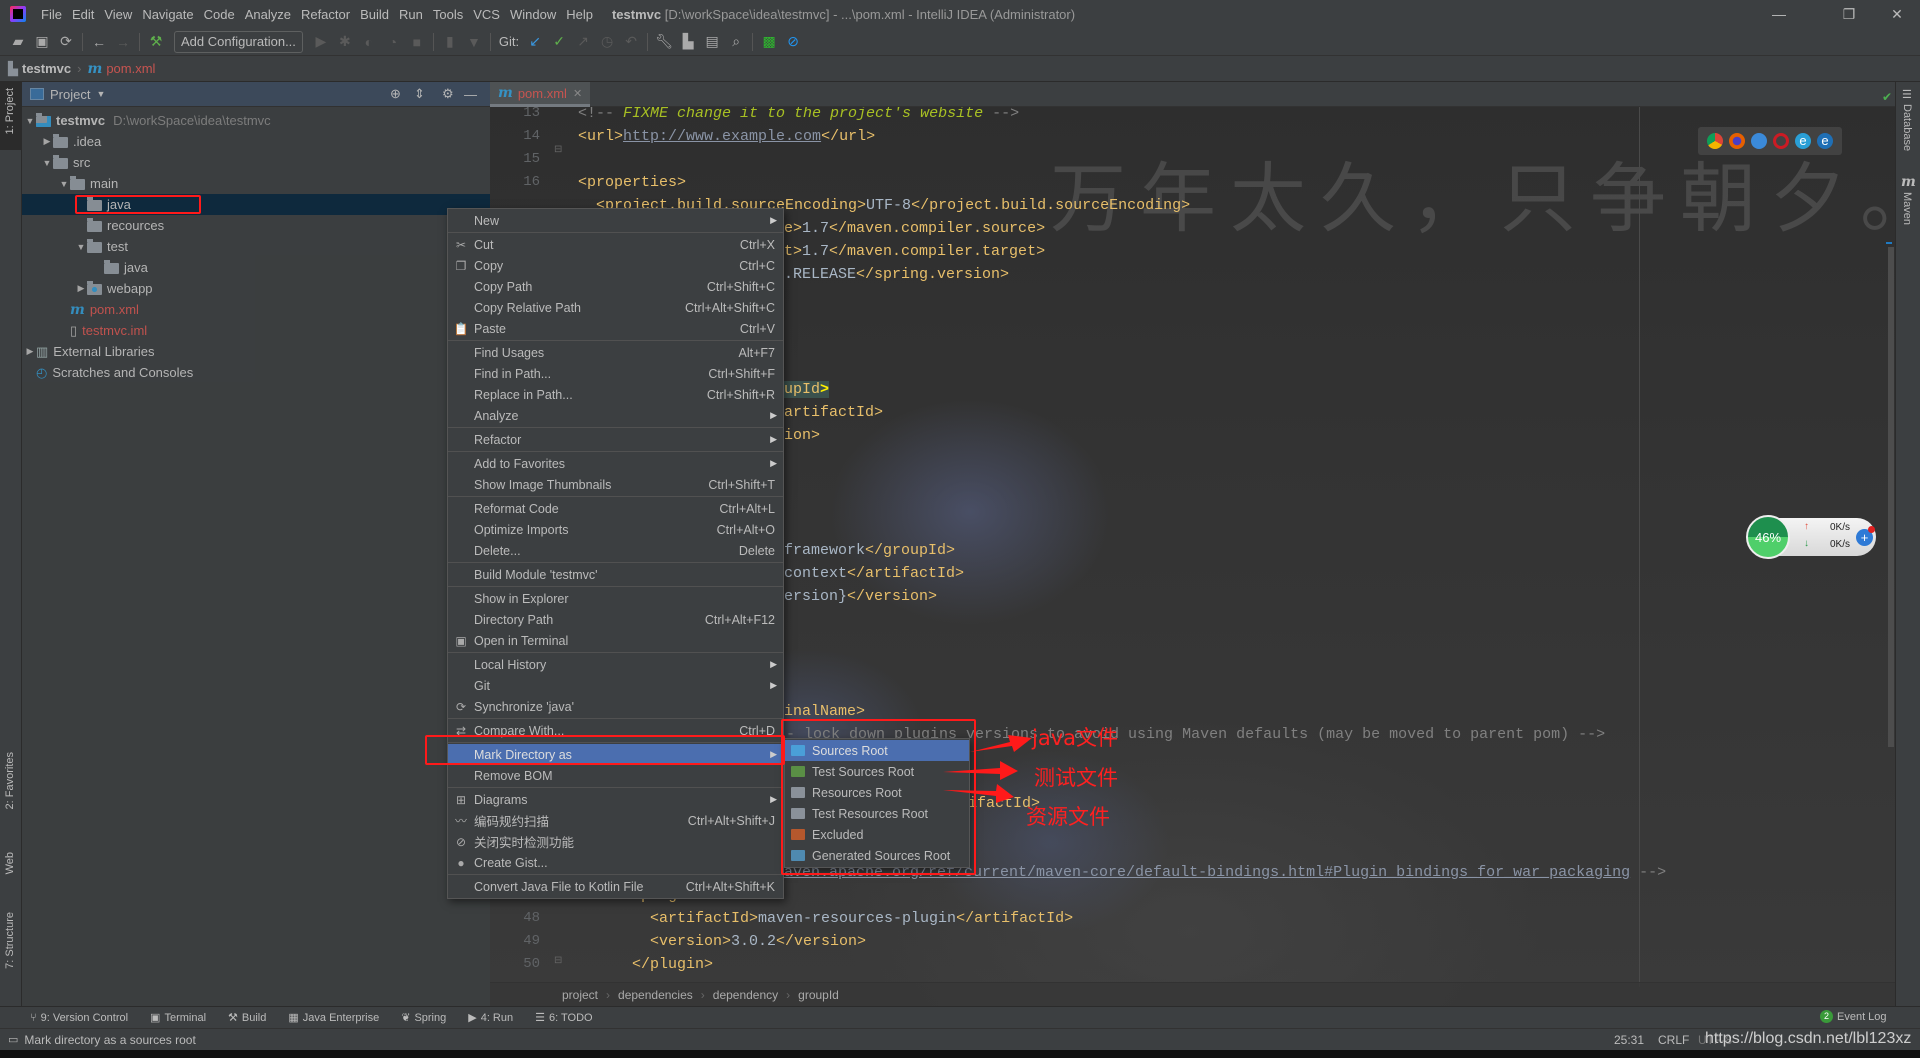 This screenshot has width=1920, height=1058. What do you see at coordinates (1075, 738) in the screenshot?
I see `annotation-java-files: java文件` at bounding box center [1075, 738].